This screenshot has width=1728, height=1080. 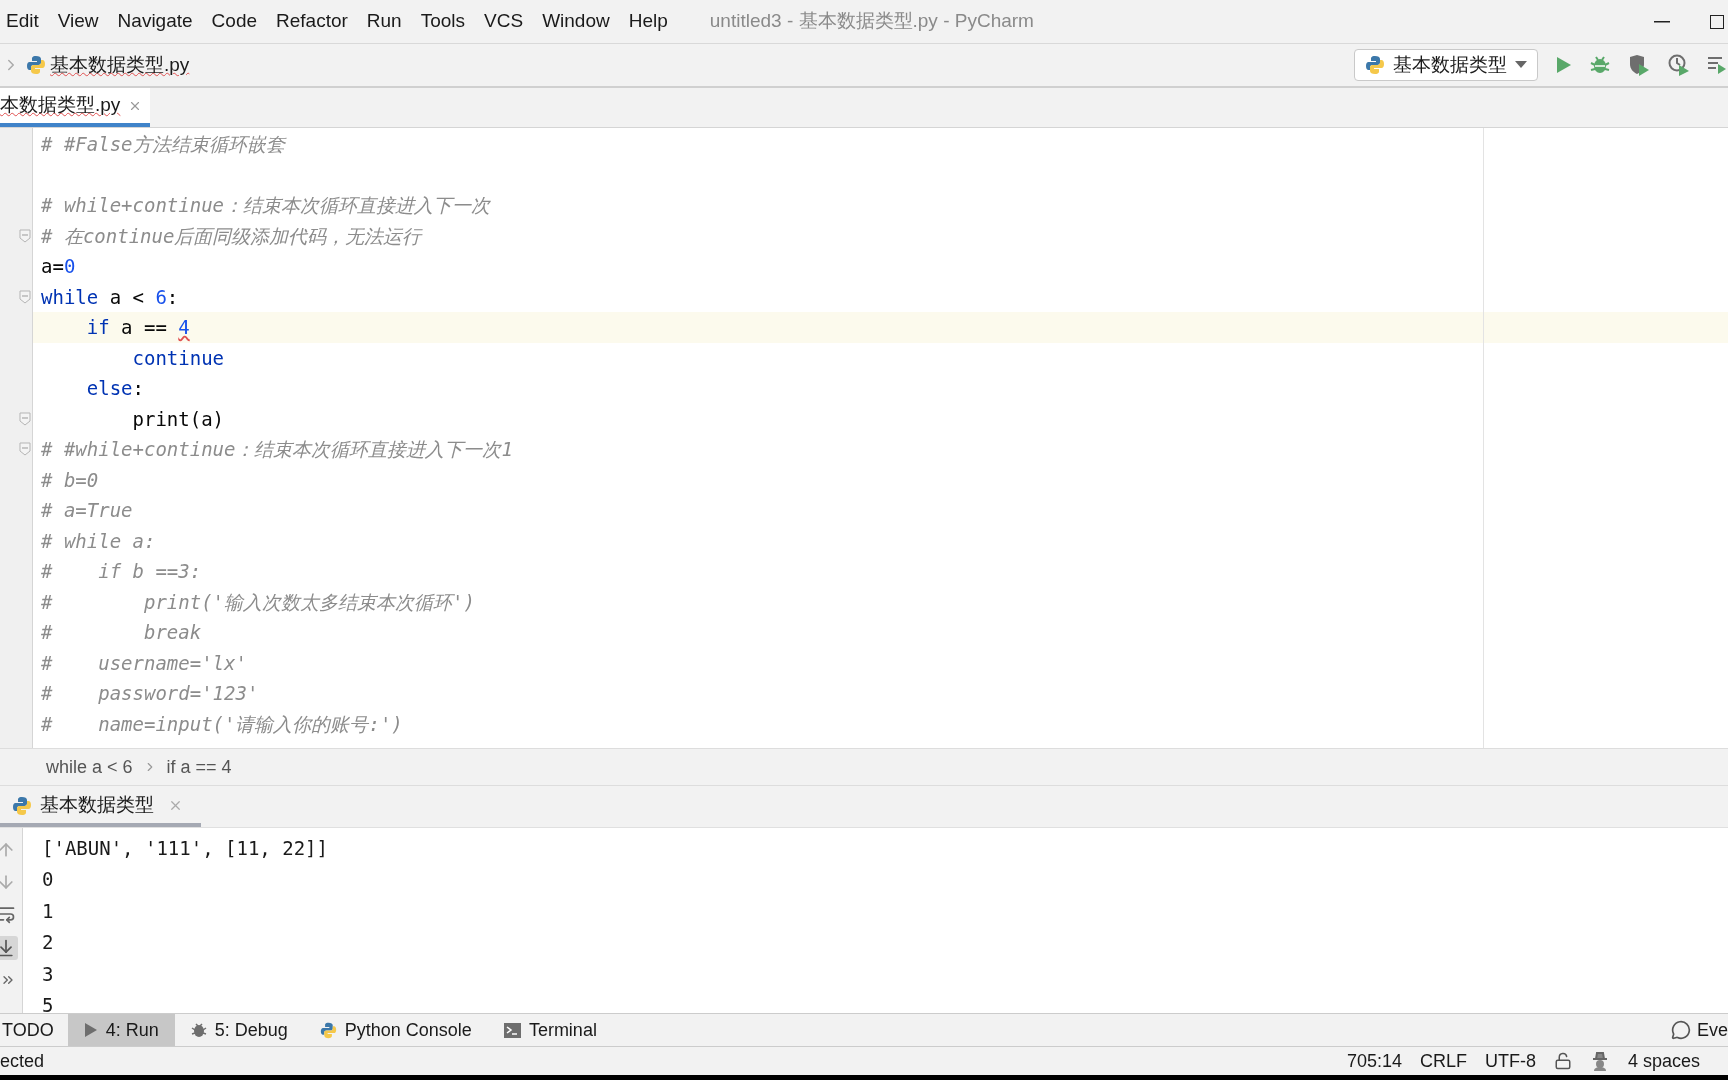 What do you see at coordinates (234, 21) in the screenshot?
I see `menu-item: Code` at bounding box center [234, 21].